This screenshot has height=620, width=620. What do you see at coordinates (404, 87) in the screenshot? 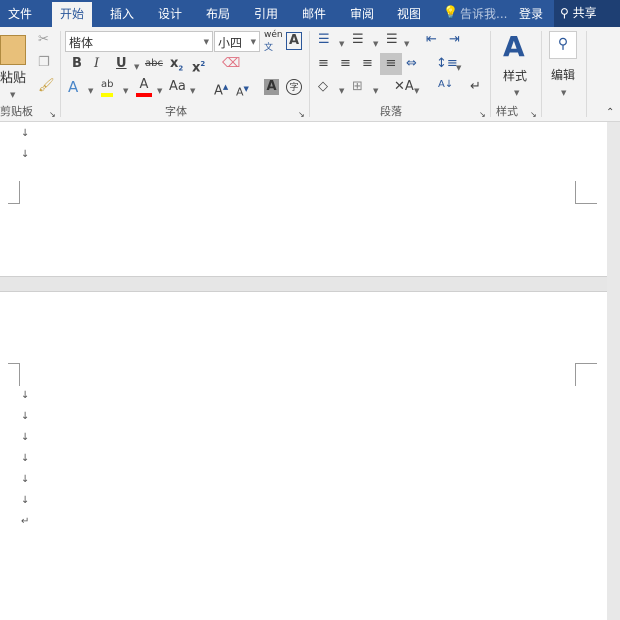
I see `chinese-layout-icon: ✕A` at bounding box center [404, 87].